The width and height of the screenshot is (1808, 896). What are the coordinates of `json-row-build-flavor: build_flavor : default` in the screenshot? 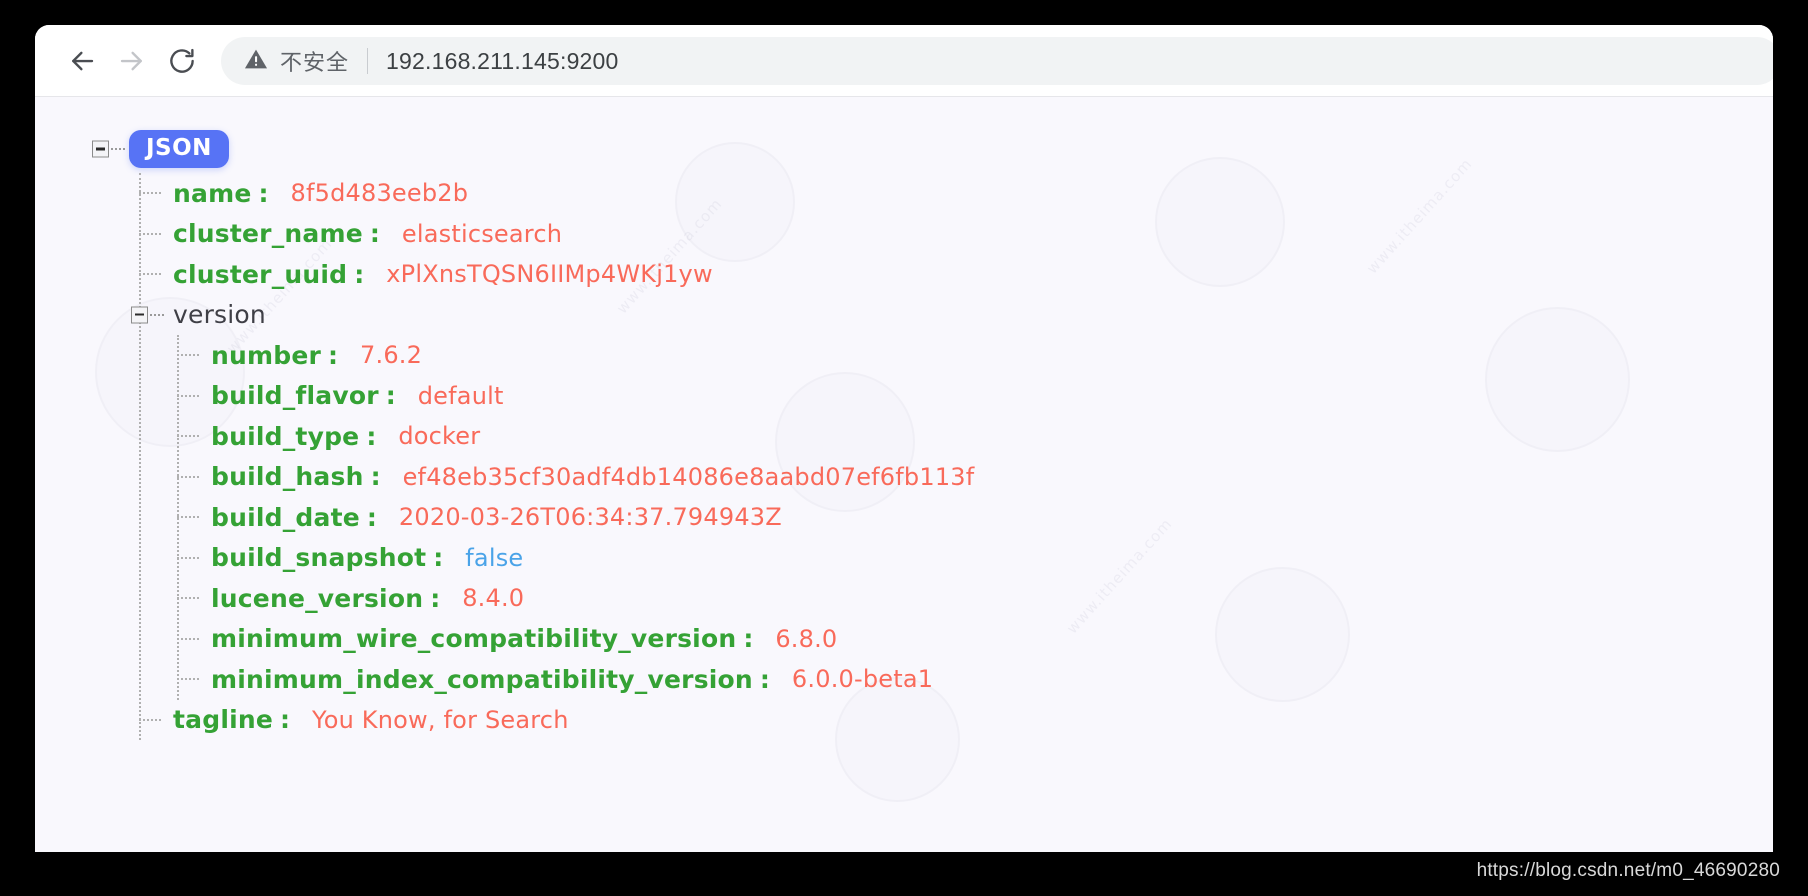 It's located at (904, 396).